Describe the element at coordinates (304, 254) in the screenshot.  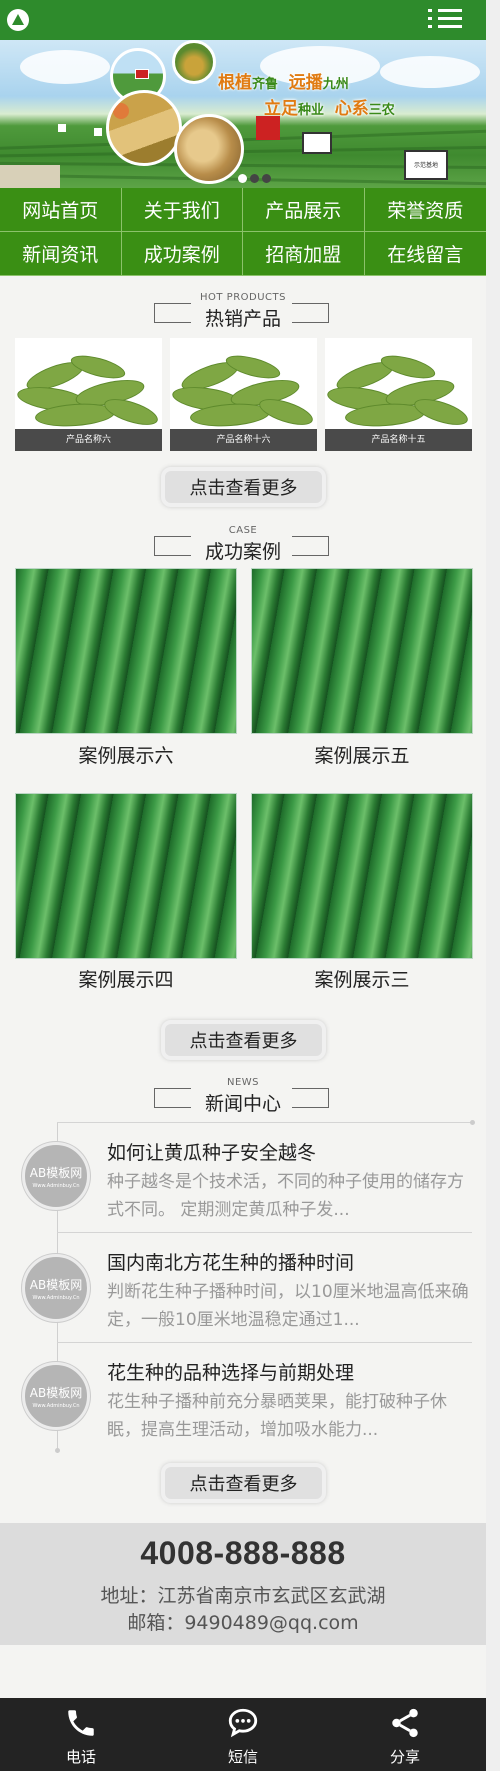
I see `nav-franchise: 招商加盟` at that location.